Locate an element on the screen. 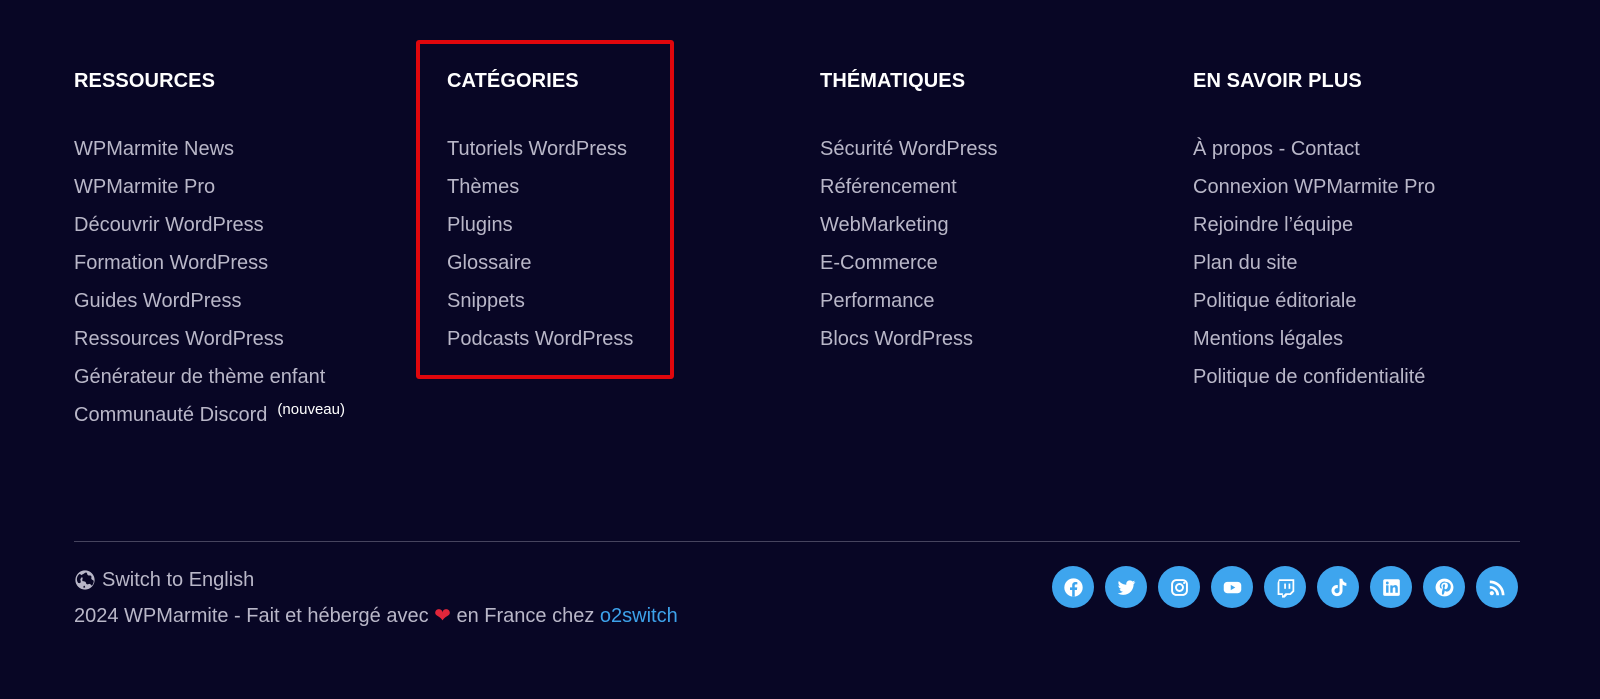 The width and height of the screenshot is (1600, 699). list-item: Plan du site is located at coordinates (1373, 269).